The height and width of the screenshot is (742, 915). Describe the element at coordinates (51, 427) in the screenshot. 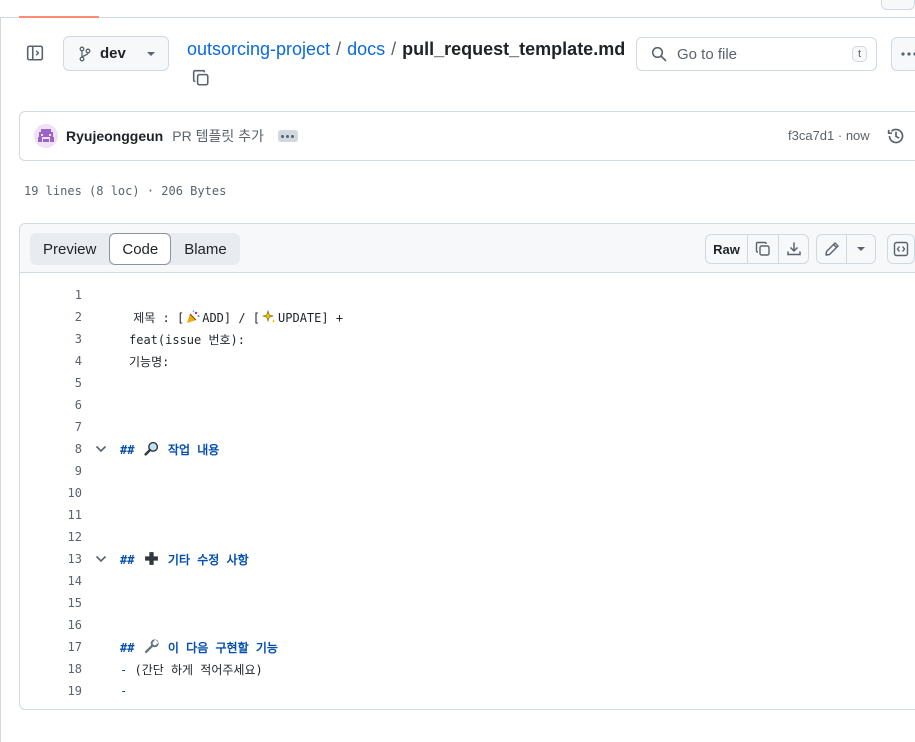

I see `line-number: 7` at that location.